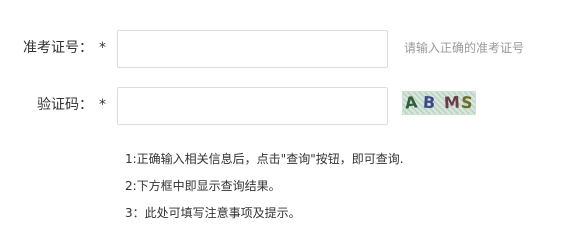 The width and height of the screenshot is (576, 241). What do you see at coordinates (65, 105) in the screenshot?
I see `captcha-label-text: 验证码：` at bounding box center [65, 105].